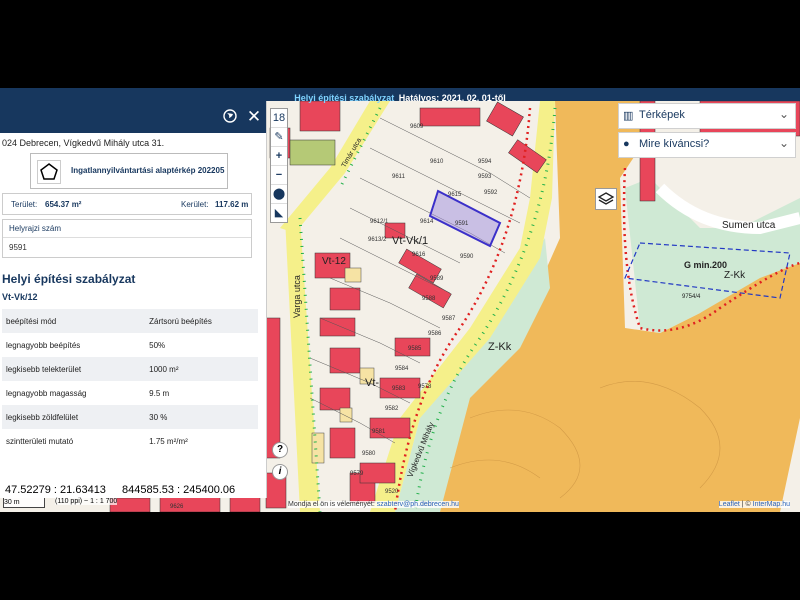  I want to click on layers-button, so click(606, 199).